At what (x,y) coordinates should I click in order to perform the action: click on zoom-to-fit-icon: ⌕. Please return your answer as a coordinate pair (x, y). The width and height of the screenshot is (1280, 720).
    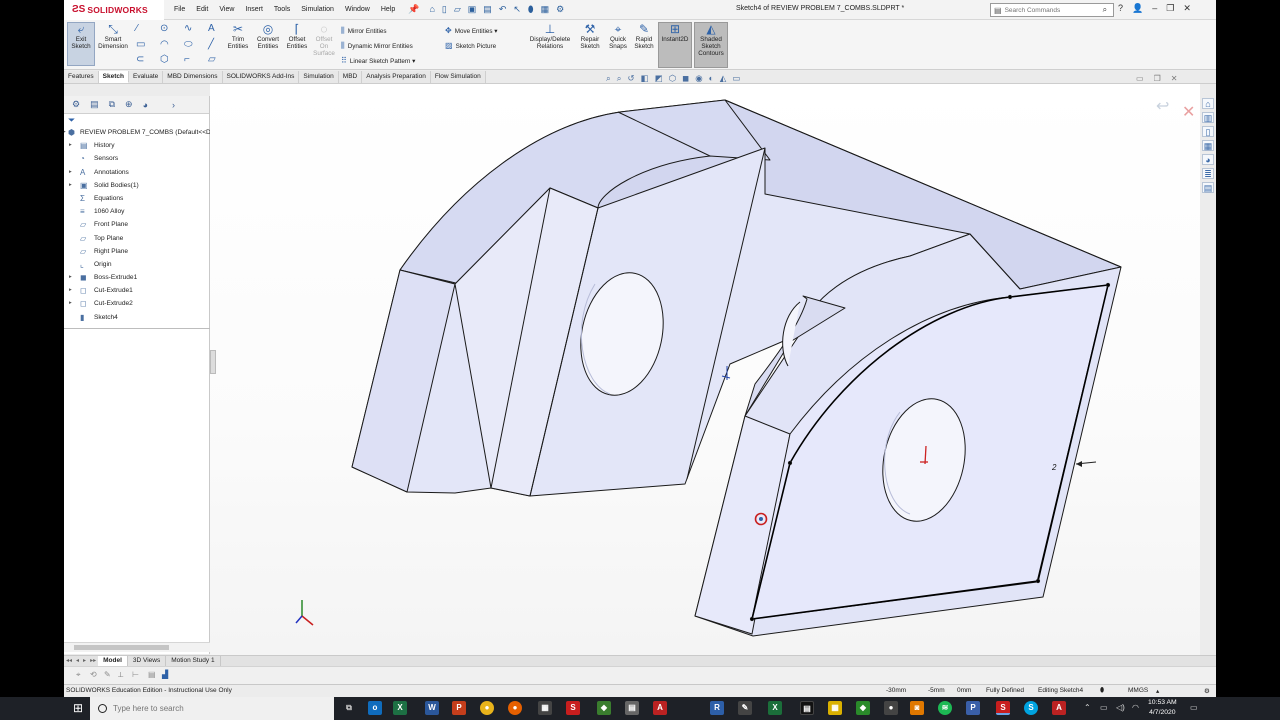
    Looking at the image, I should click on (608, 78).